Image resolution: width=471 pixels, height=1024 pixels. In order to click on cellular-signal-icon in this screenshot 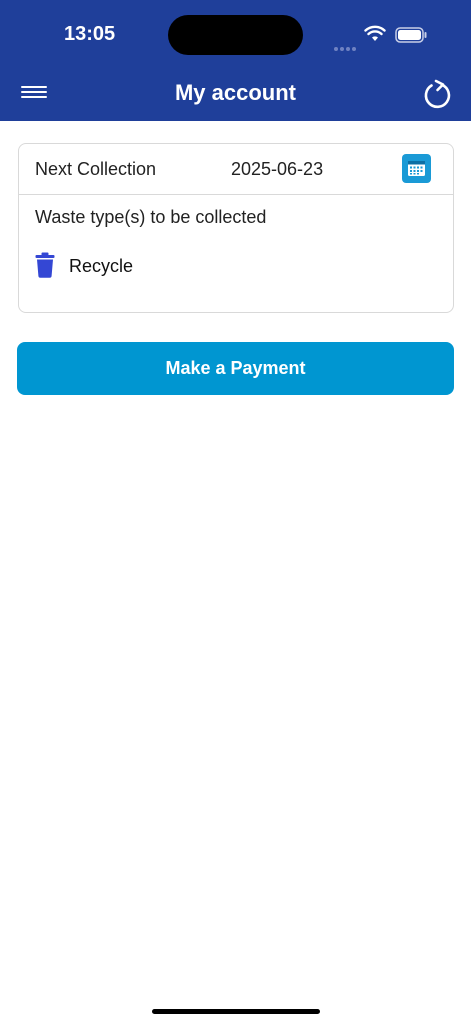, I will do `click(346, 44)`.